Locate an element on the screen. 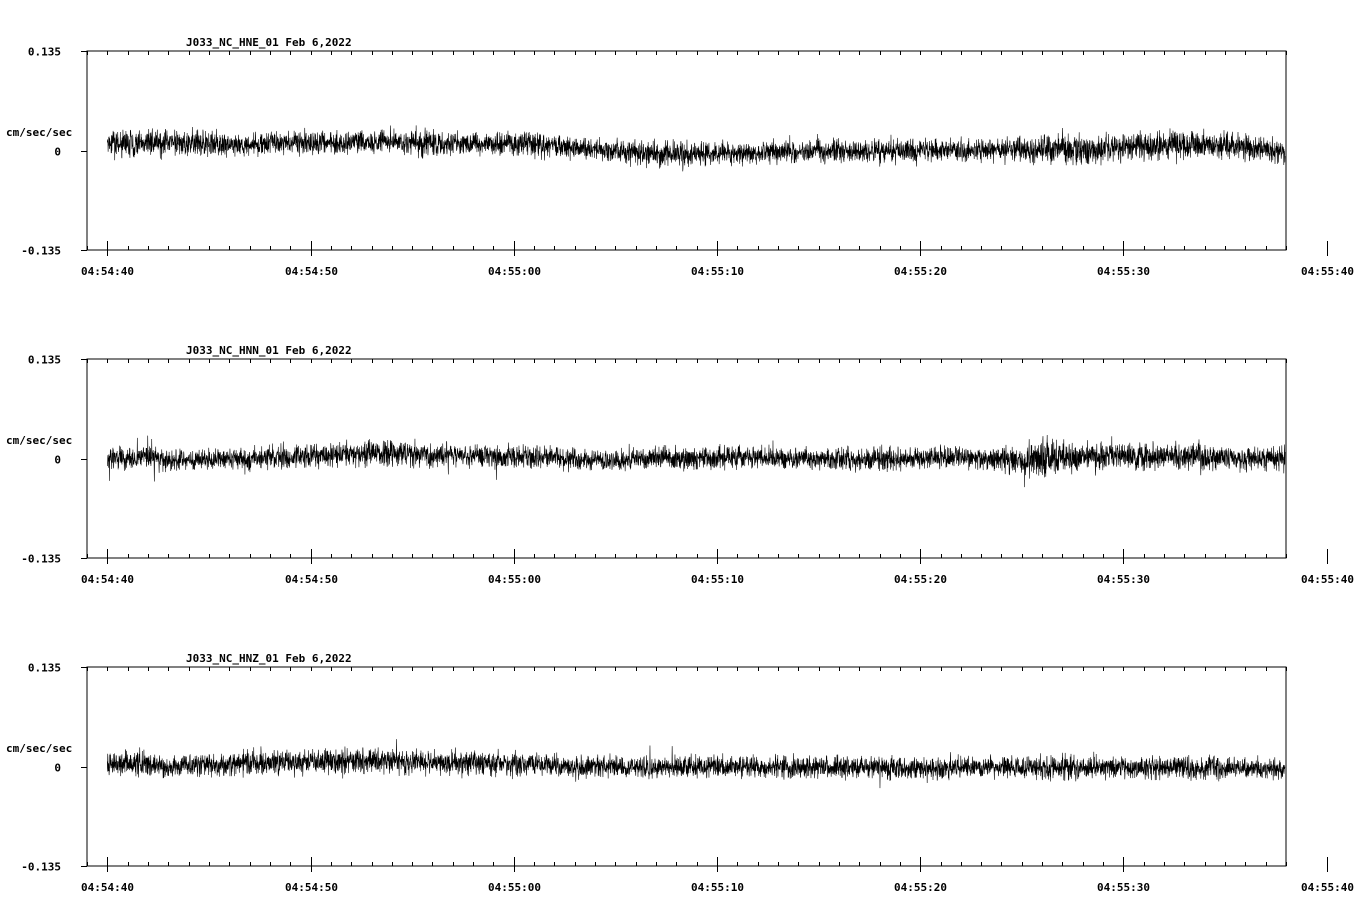 This screenshot has height=924, width=1358. panel-title: J033_NC_HNE_01 Feb 6,2022 is located at coordinates (269, 42).